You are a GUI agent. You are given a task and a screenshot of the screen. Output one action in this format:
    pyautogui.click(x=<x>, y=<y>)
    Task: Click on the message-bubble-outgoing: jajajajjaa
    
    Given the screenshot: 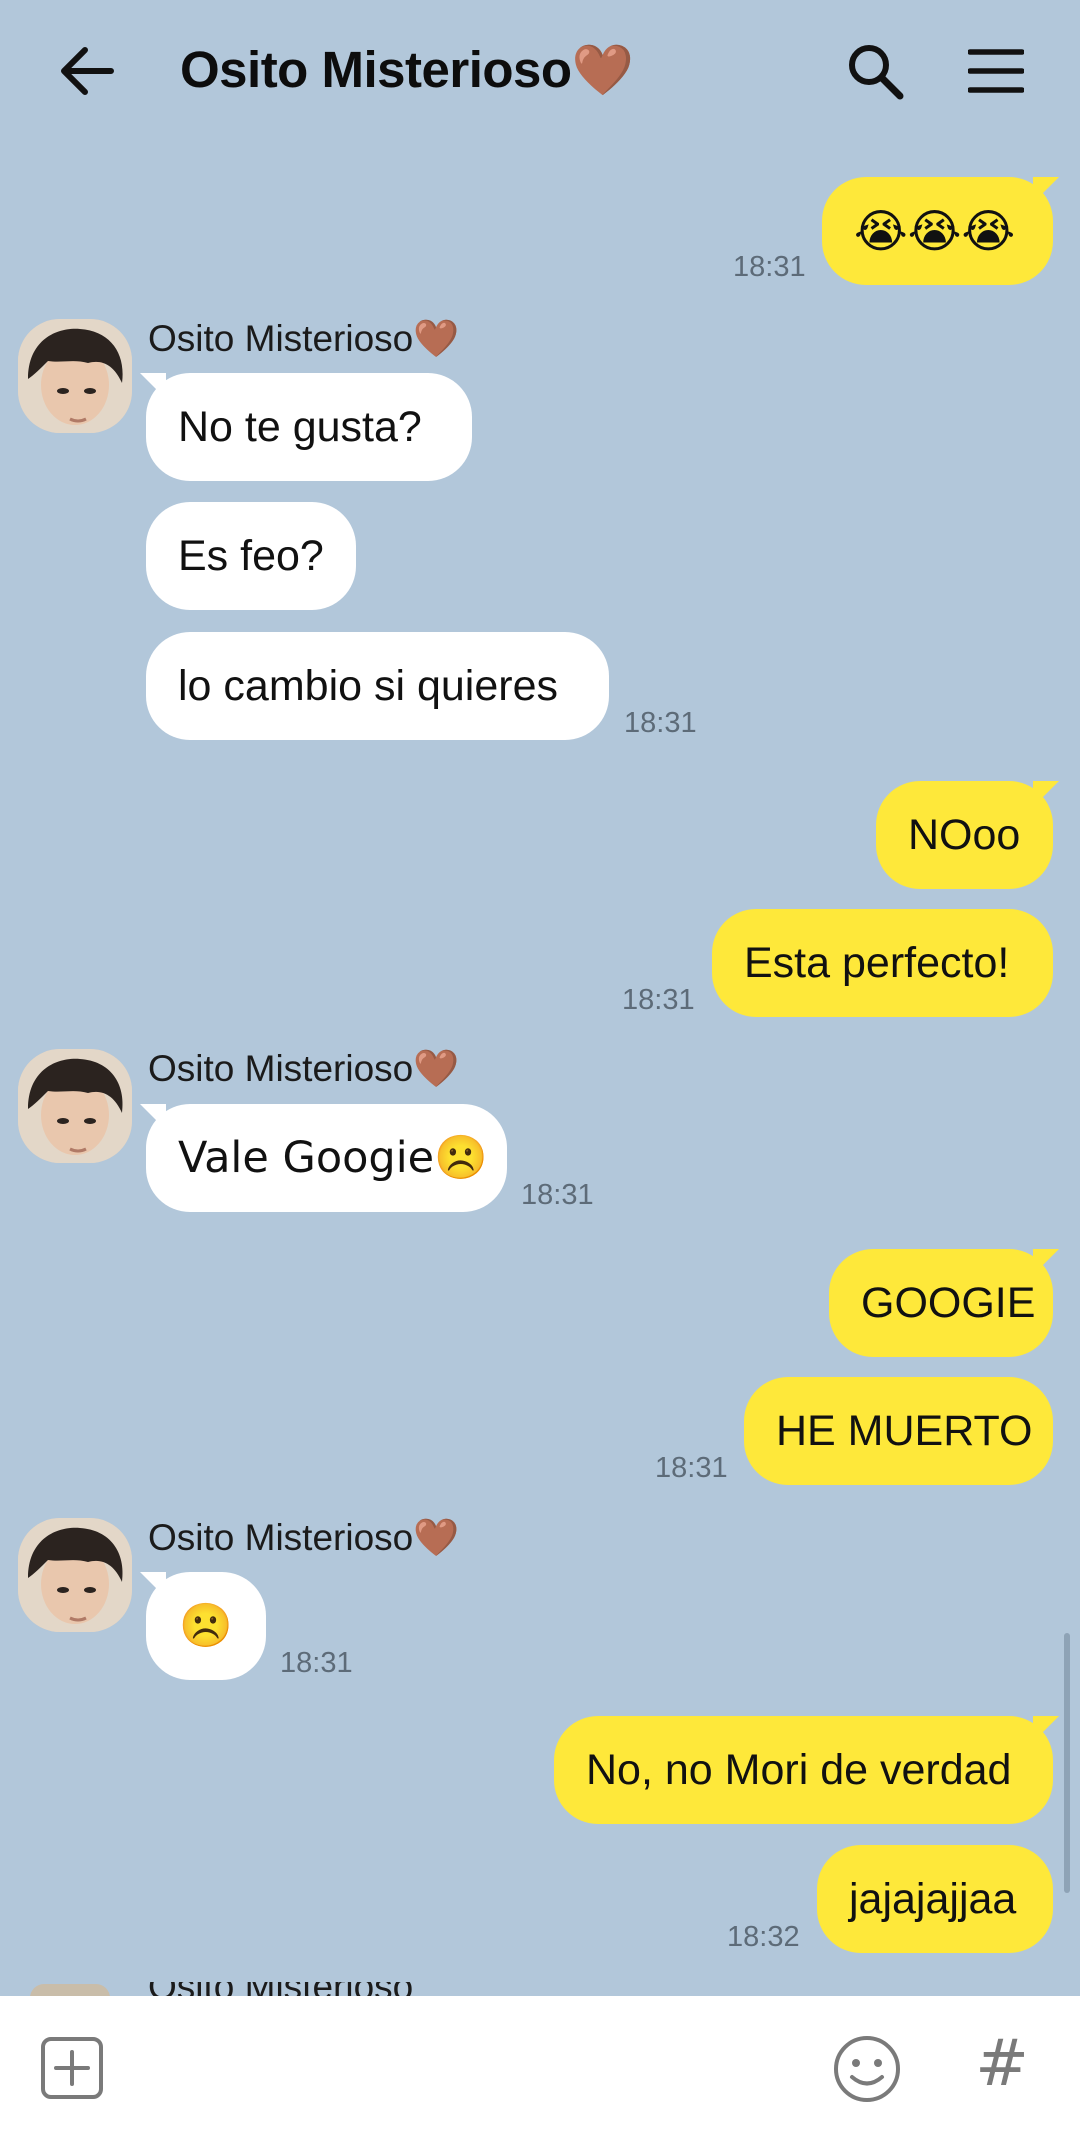 What is the action you would take?
    pyautogui.click(x=935, y=1899)
    